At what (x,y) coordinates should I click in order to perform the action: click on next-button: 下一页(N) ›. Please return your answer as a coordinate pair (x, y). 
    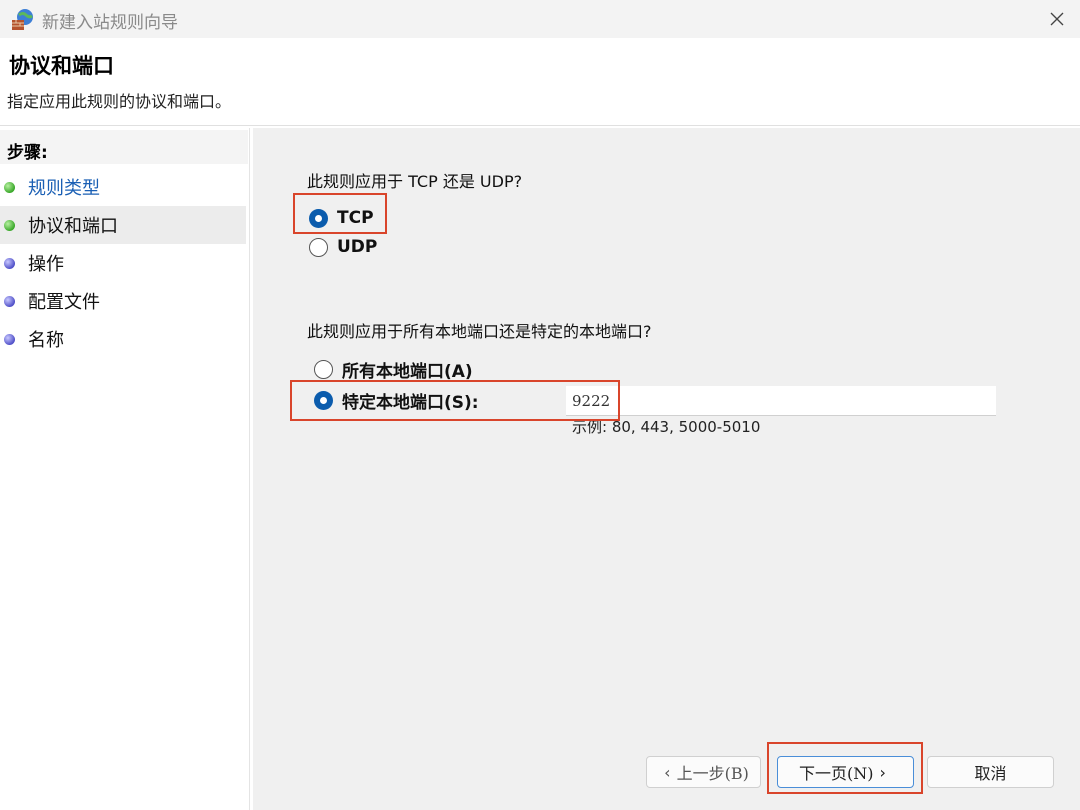
    Looking at the image, I should click on (845, 772).